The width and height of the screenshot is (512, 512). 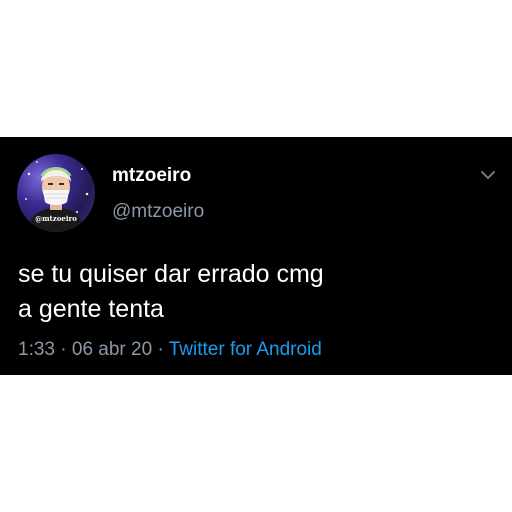 What do you see at coordinates (151, 175) in the screenshot?
I see `display-name: mtzoeiro` at bounding box center [151, 175].